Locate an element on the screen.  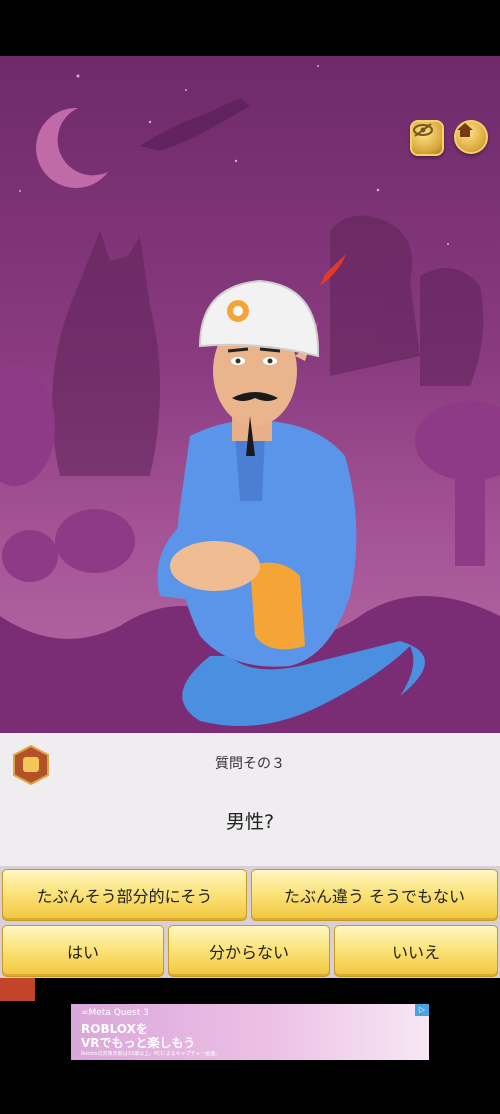
navigation-bar is located at coordinates (250, 1089).